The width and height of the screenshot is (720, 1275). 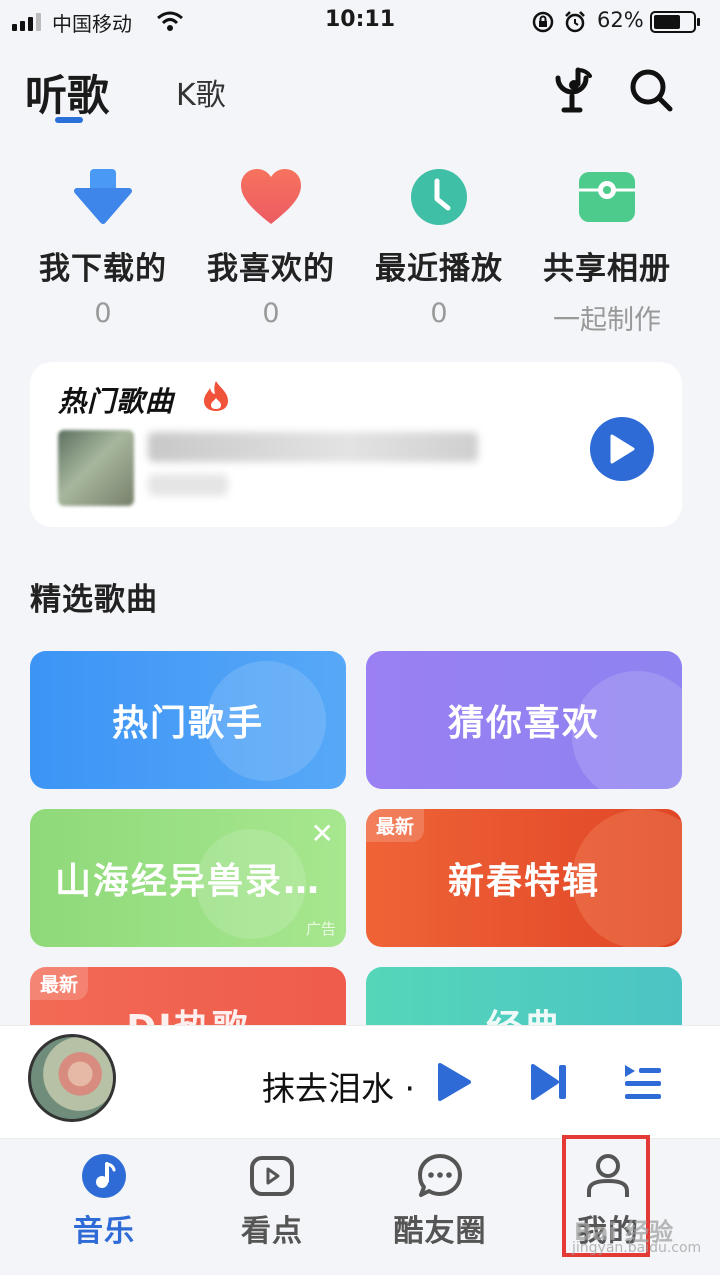 I want to click on tile-classics: 经典, so click(x=524, y=996).